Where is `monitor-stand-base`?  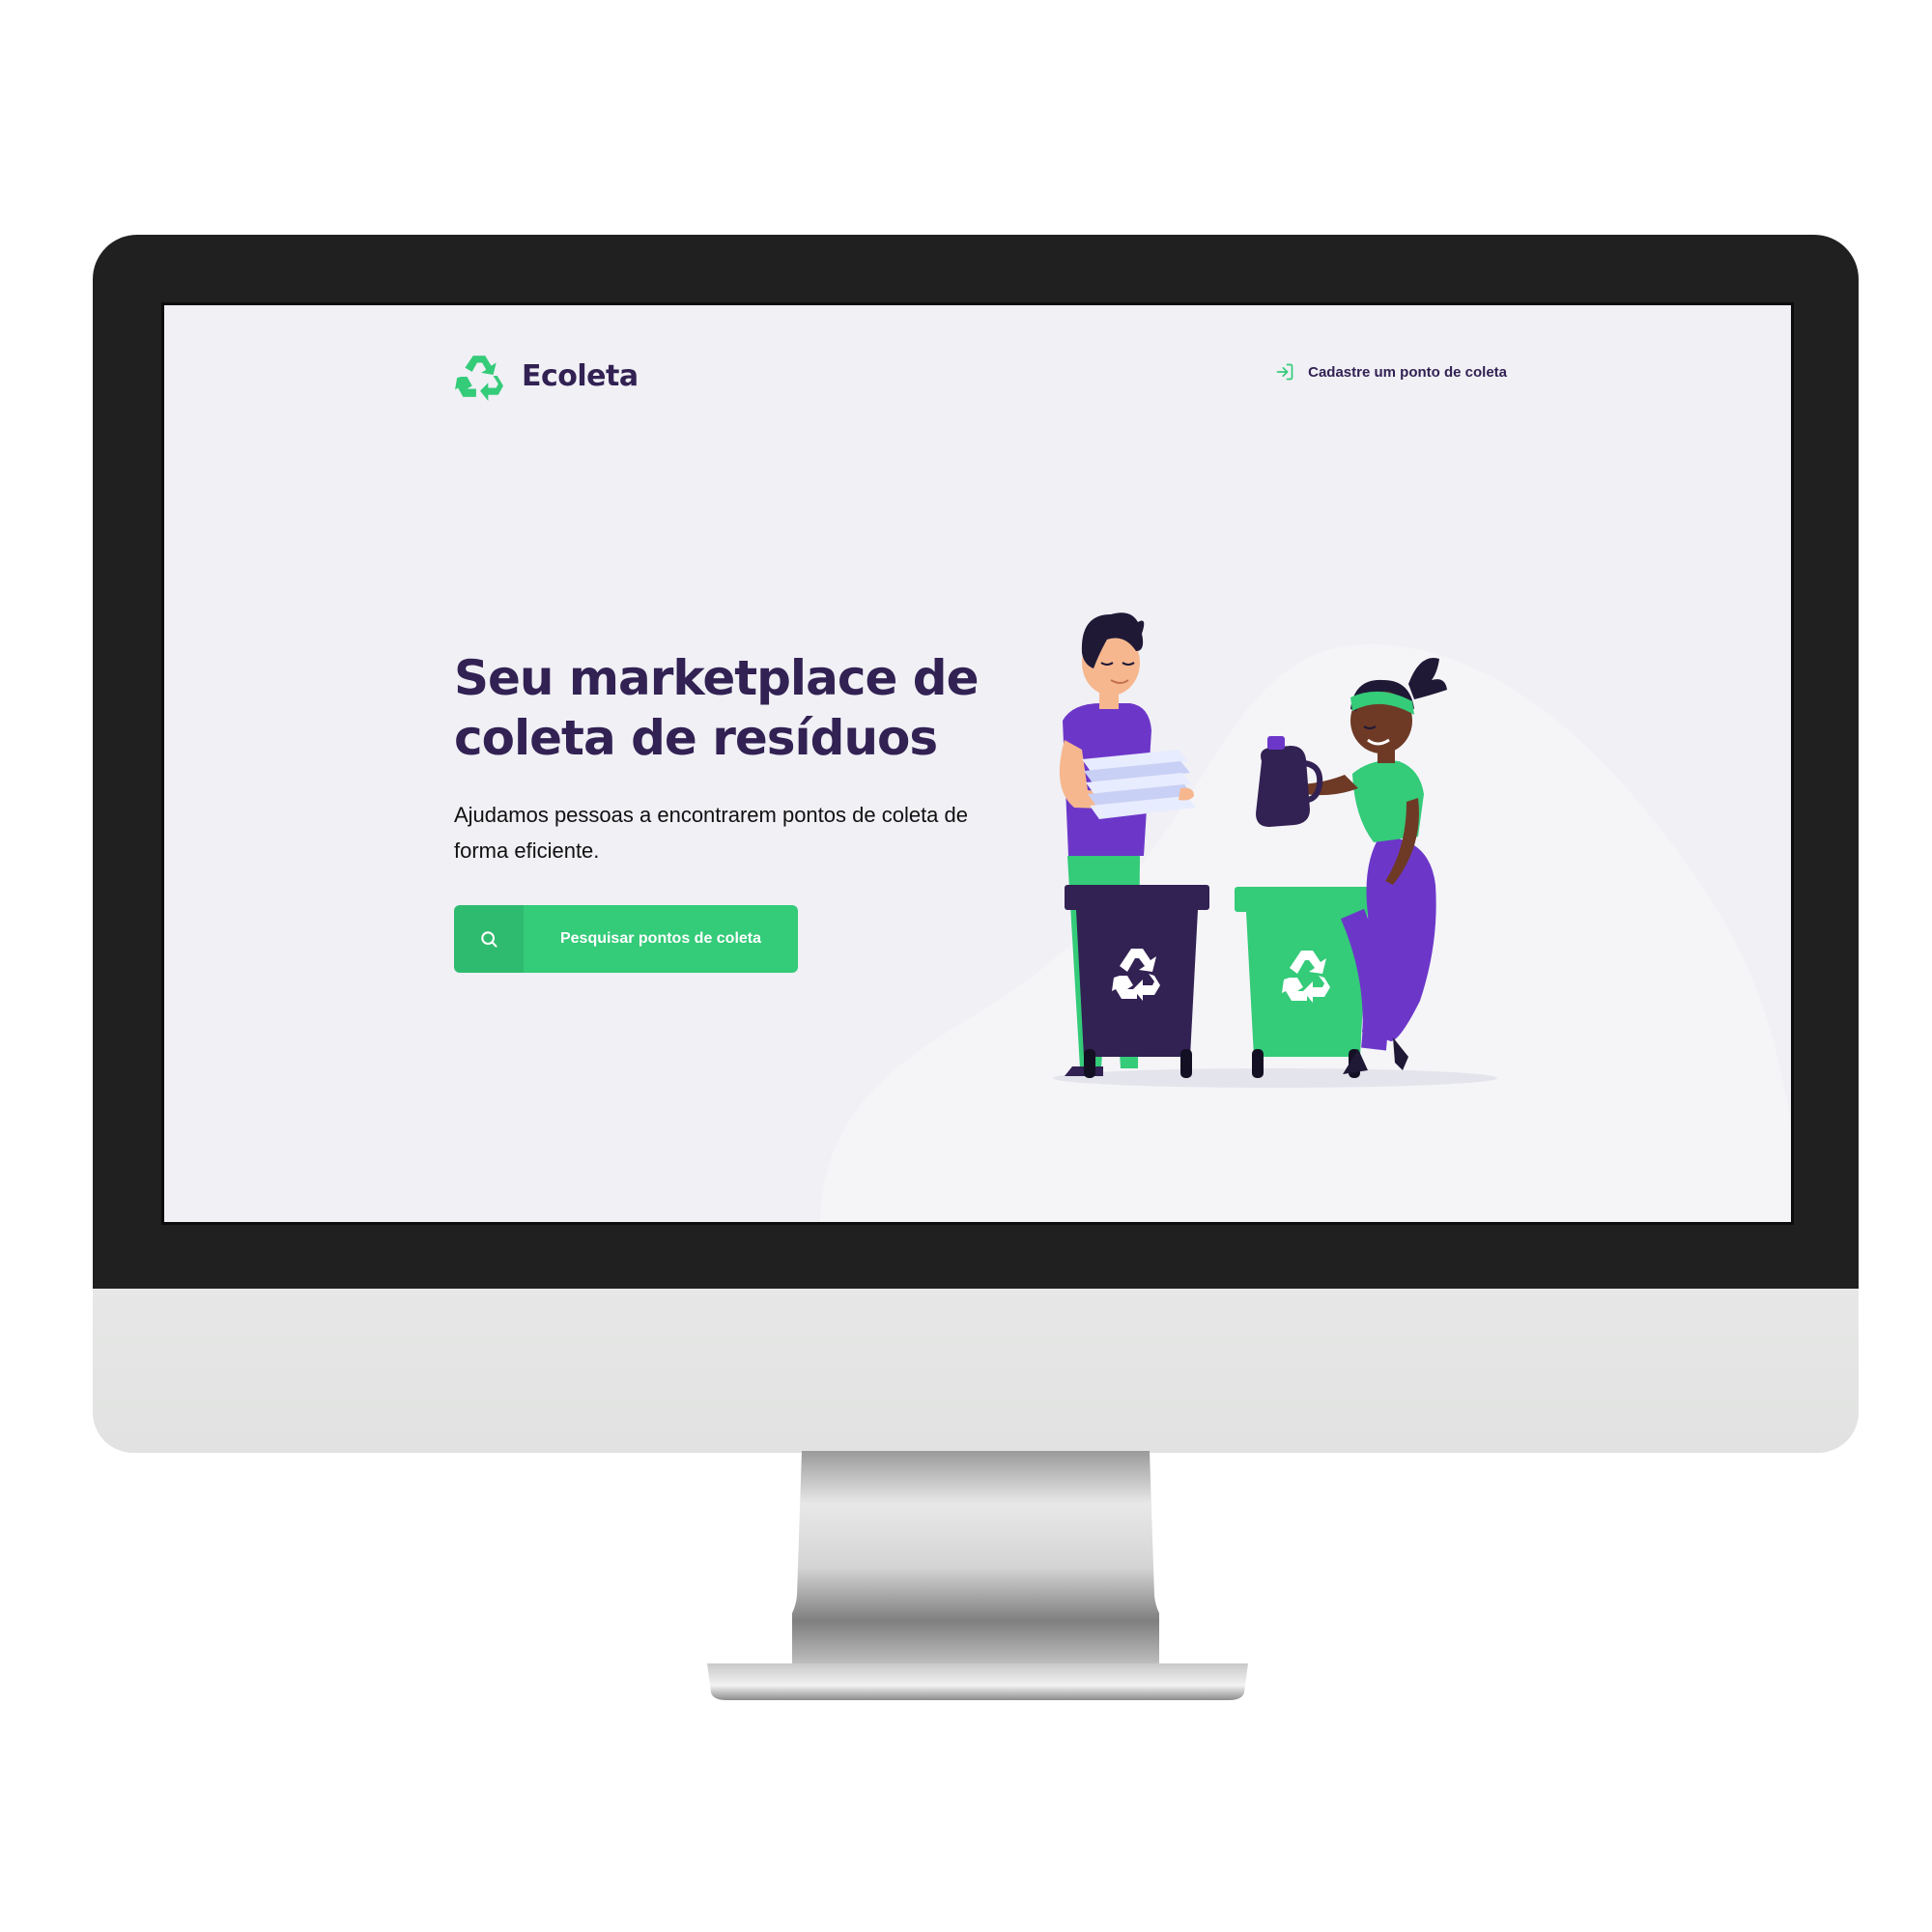 monitor-stand-base is located at coordinates (977, 1681).